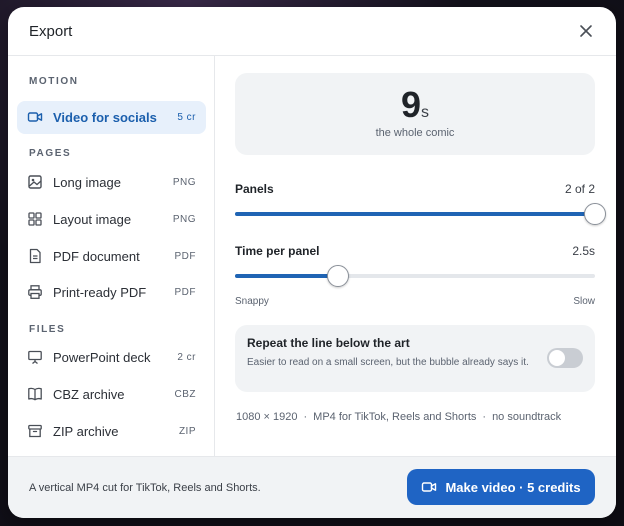 This screenshot has width=624, height=526. I want to click on panels-slider-thumb, so click(595, 214).